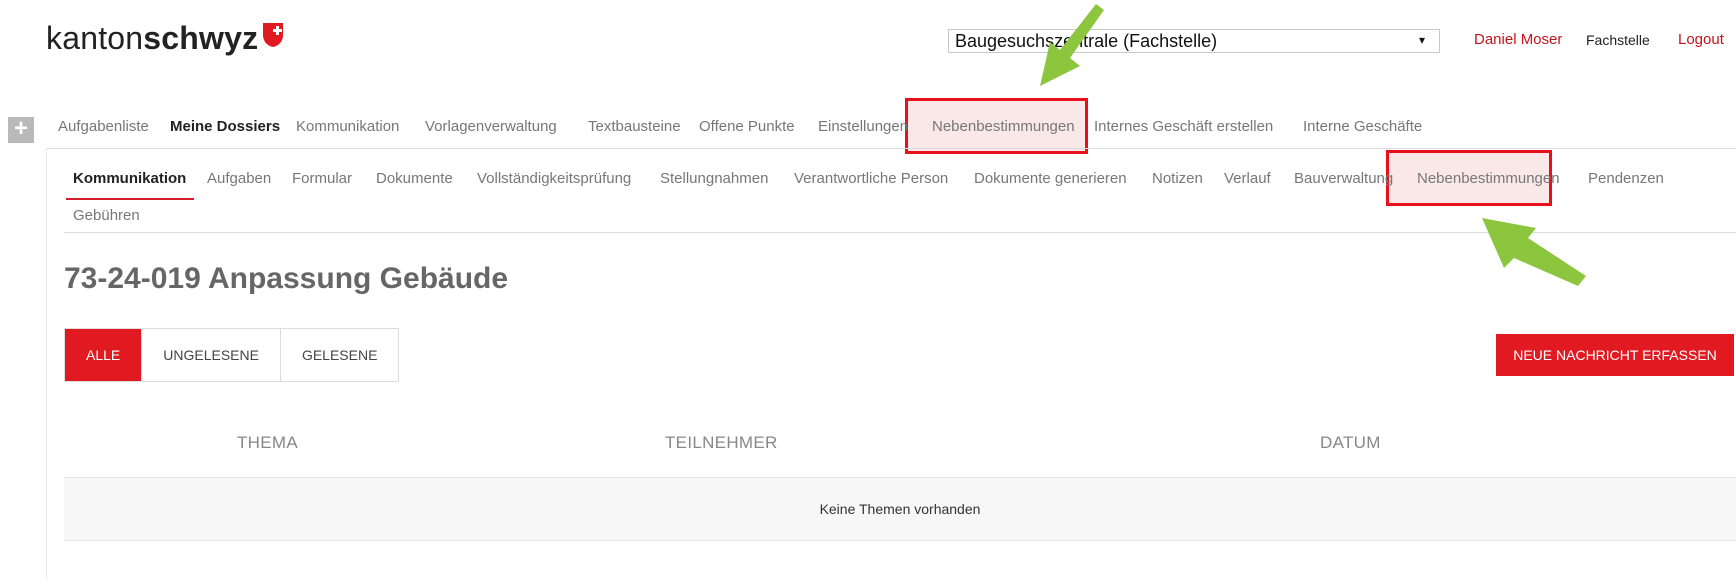 The image size is (1736, 579). I want to click on nav-interne-geschaefte: Interne Geschäfte, so click(1362, 126).